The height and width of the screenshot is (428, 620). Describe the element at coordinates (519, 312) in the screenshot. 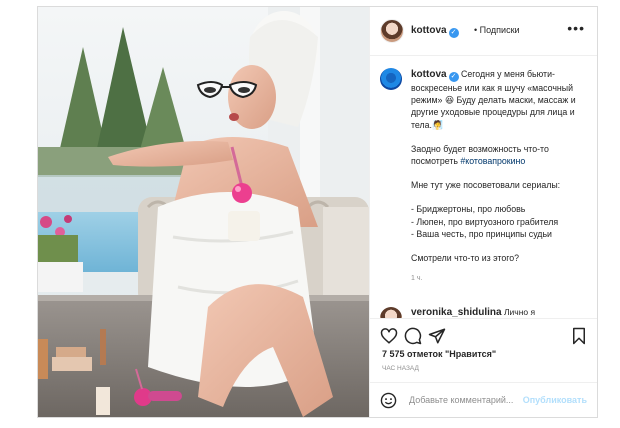

I see `comment-text: Лично я` at that location.